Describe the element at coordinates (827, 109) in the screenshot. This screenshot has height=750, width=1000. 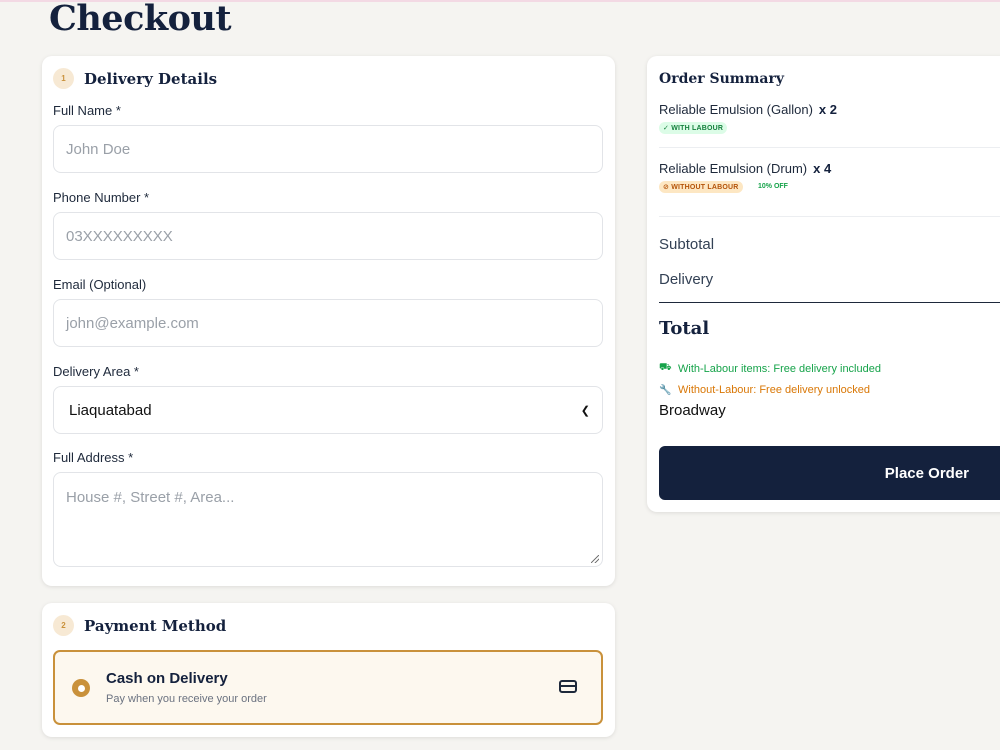
I see `item-qty: x 2` at that location.